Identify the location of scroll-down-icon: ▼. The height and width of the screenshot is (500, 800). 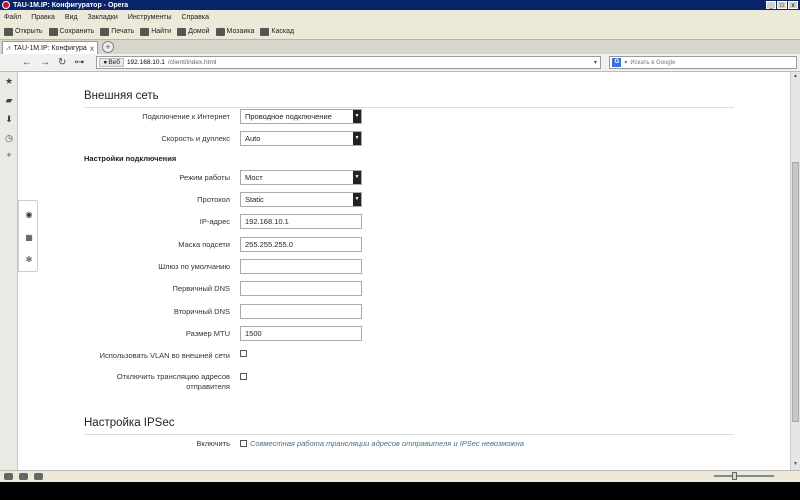
(795, 465).